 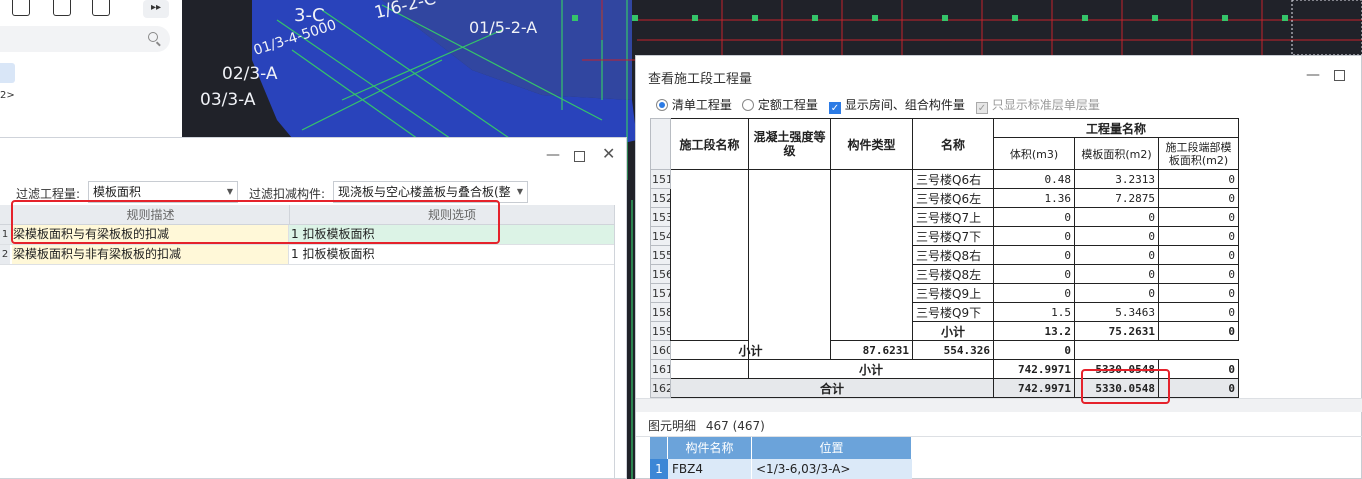 What do you see at coordinates (153, 37) in the screenshot?
I see `search-icon` at bounding box center [153, 37].